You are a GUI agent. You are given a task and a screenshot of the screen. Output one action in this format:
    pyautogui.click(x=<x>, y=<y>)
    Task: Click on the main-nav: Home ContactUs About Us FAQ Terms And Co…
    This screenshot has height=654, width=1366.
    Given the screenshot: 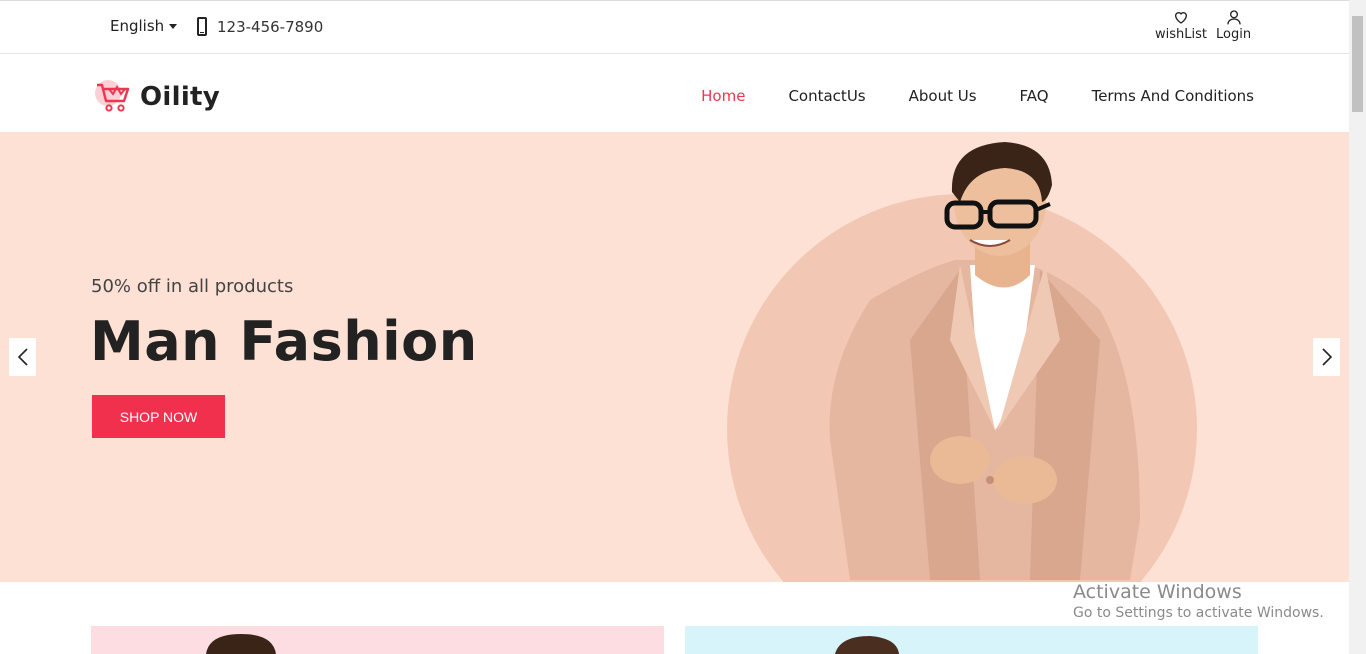 What is the action you would take?
    pyautogui.click(x=977, y=96)
    